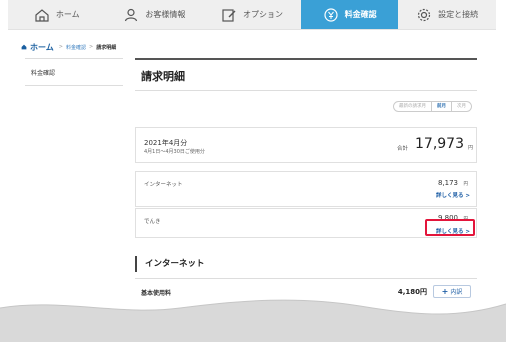  I want to click on internet-amount: 8,173, so click(447, 183).